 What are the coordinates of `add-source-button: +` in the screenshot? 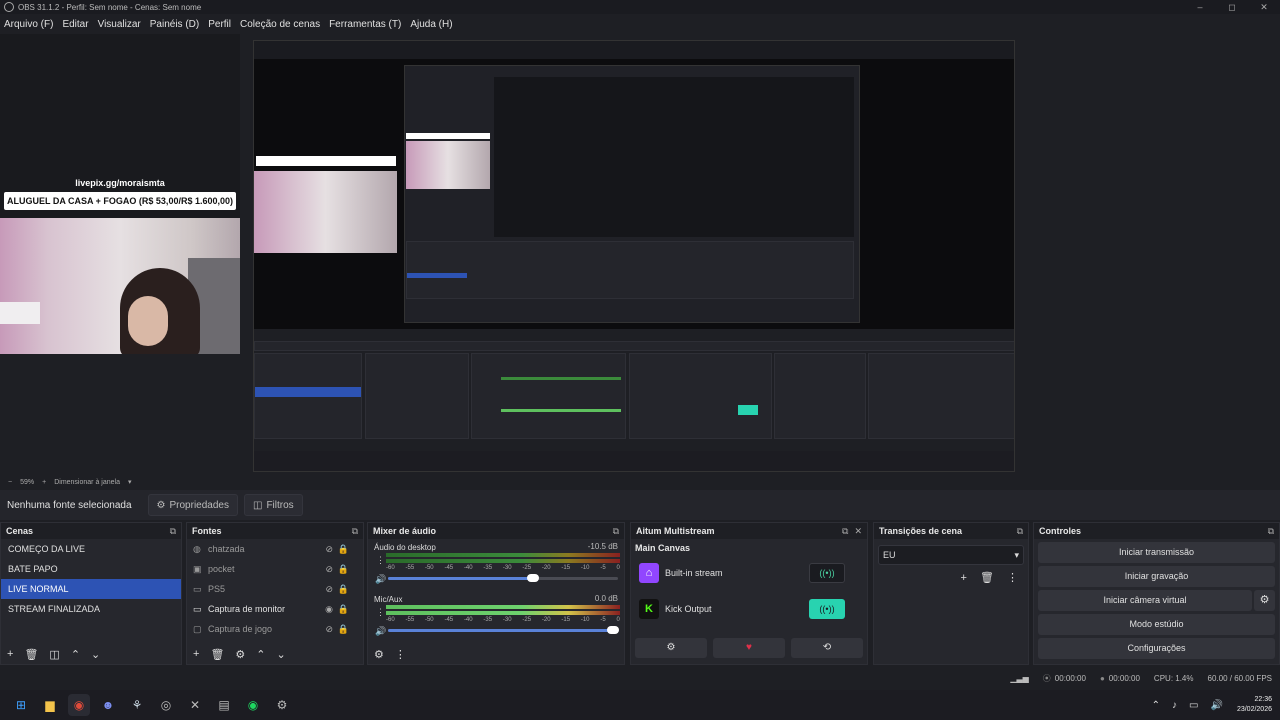 It's located at (196, 654).